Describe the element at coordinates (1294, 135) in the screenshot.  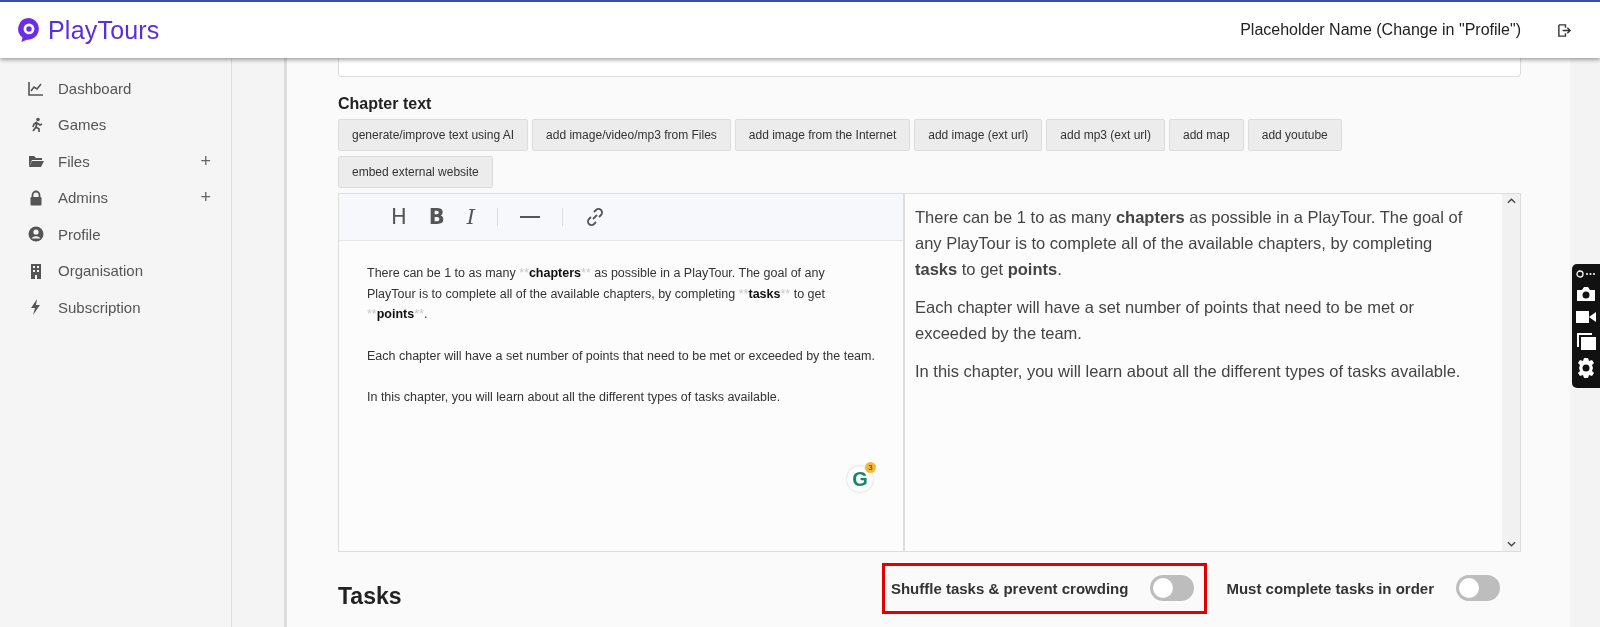
I see `editor-action-button: add youtube` at that location.